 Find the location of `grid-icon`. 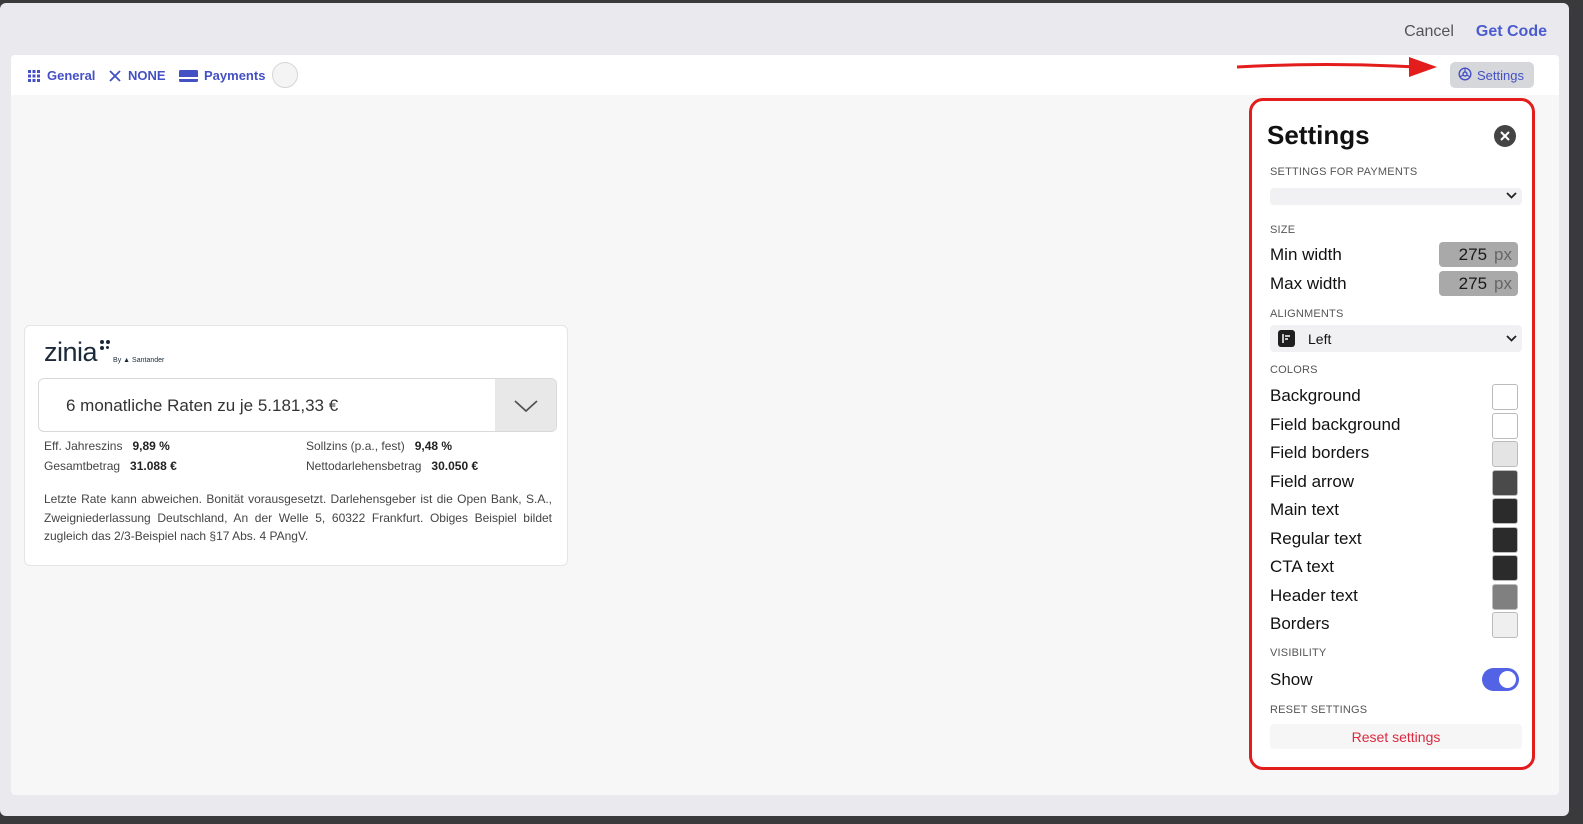

grid-icon is located at coordinates (34, 76).